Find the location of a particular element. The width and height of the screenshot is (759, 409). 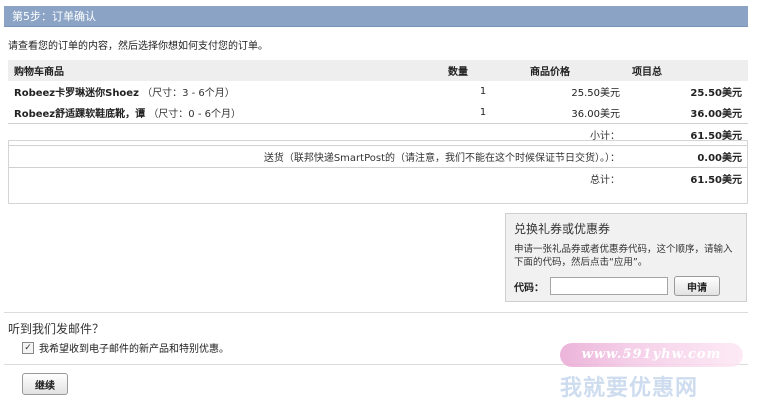

item-size: （尺寸：0 - 6个月） is located at coordinates (195, 114).